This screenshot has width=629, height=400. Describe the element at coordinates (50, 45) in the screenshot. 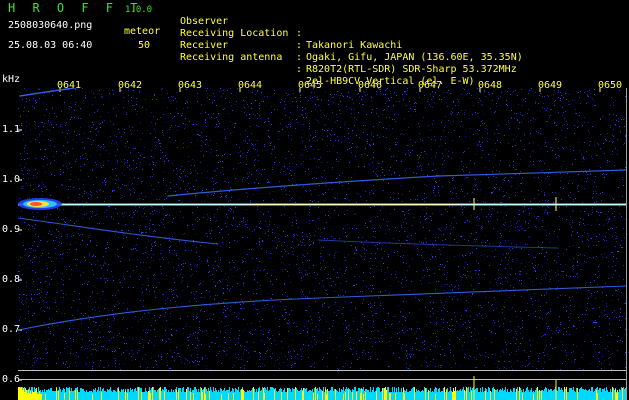

I see `capture-datetime: 25.08.03 06:40` at that location.